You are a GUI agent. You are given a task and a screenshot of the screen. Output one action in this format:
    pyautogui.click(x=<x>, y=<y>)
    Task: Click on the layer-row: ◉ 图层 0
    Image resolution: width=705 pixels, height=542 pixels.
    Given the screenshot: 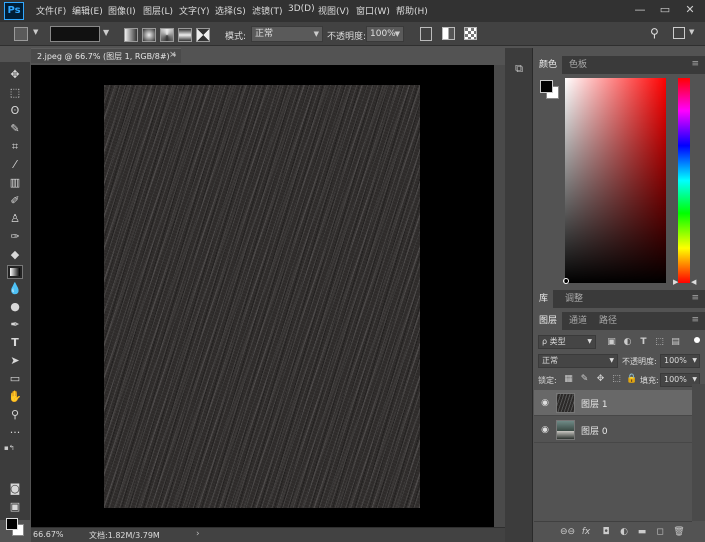 What is the action you would take?
    pyautogui.click(x=613, y=430)
    